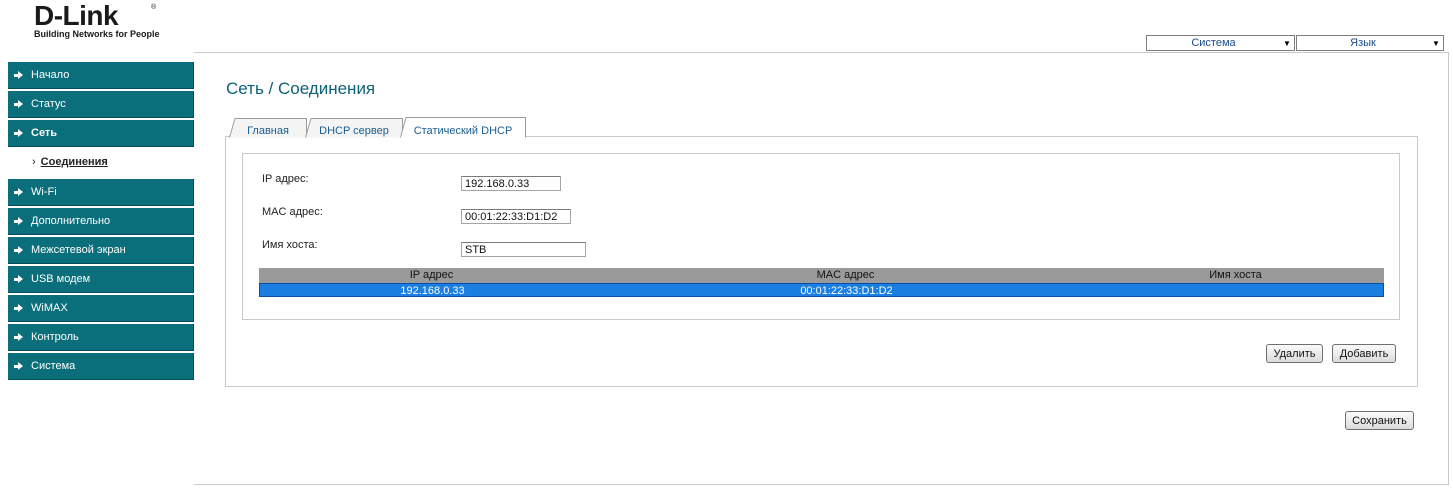 Image resolution: width=1453 pixels, height=490 pixels. What do you see at coordinates (285, 179) in the screenshot?
I see `ip-address-label: IP адрес:` at bounding box center [285, 179].